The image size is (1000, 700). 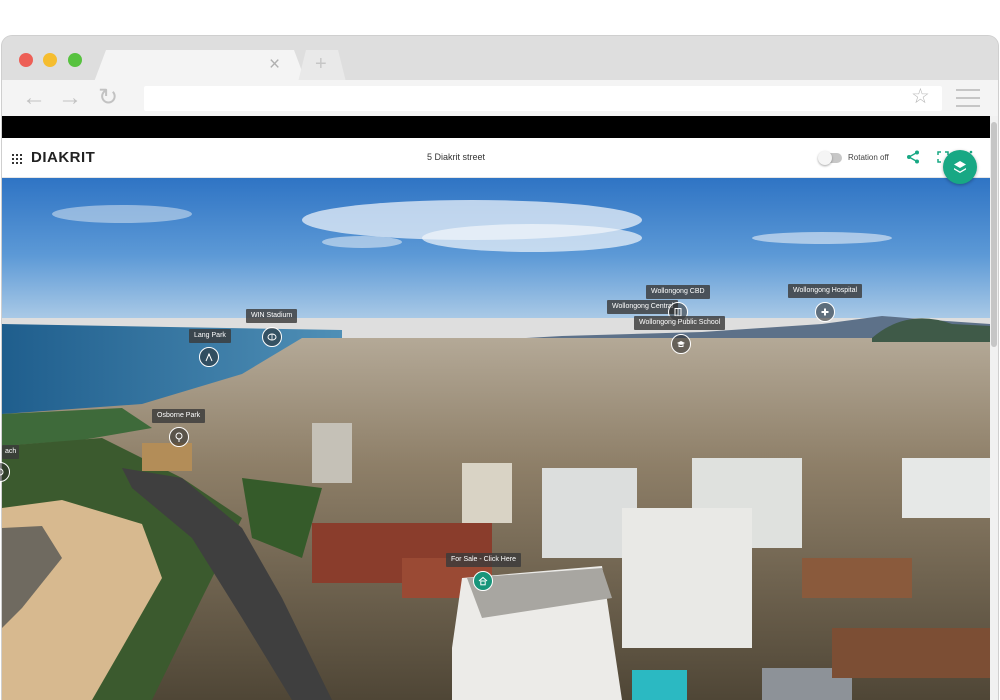 What do you see at coordinates (70, 98) in the screenshot?
I see `forward-arrow-icon: →` at bounding box center [70, 98].